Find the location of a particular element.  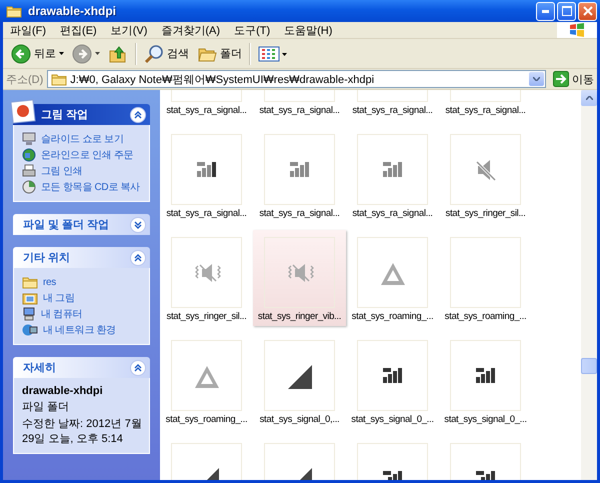

wedge-icon is located at coordinates (300, 377).